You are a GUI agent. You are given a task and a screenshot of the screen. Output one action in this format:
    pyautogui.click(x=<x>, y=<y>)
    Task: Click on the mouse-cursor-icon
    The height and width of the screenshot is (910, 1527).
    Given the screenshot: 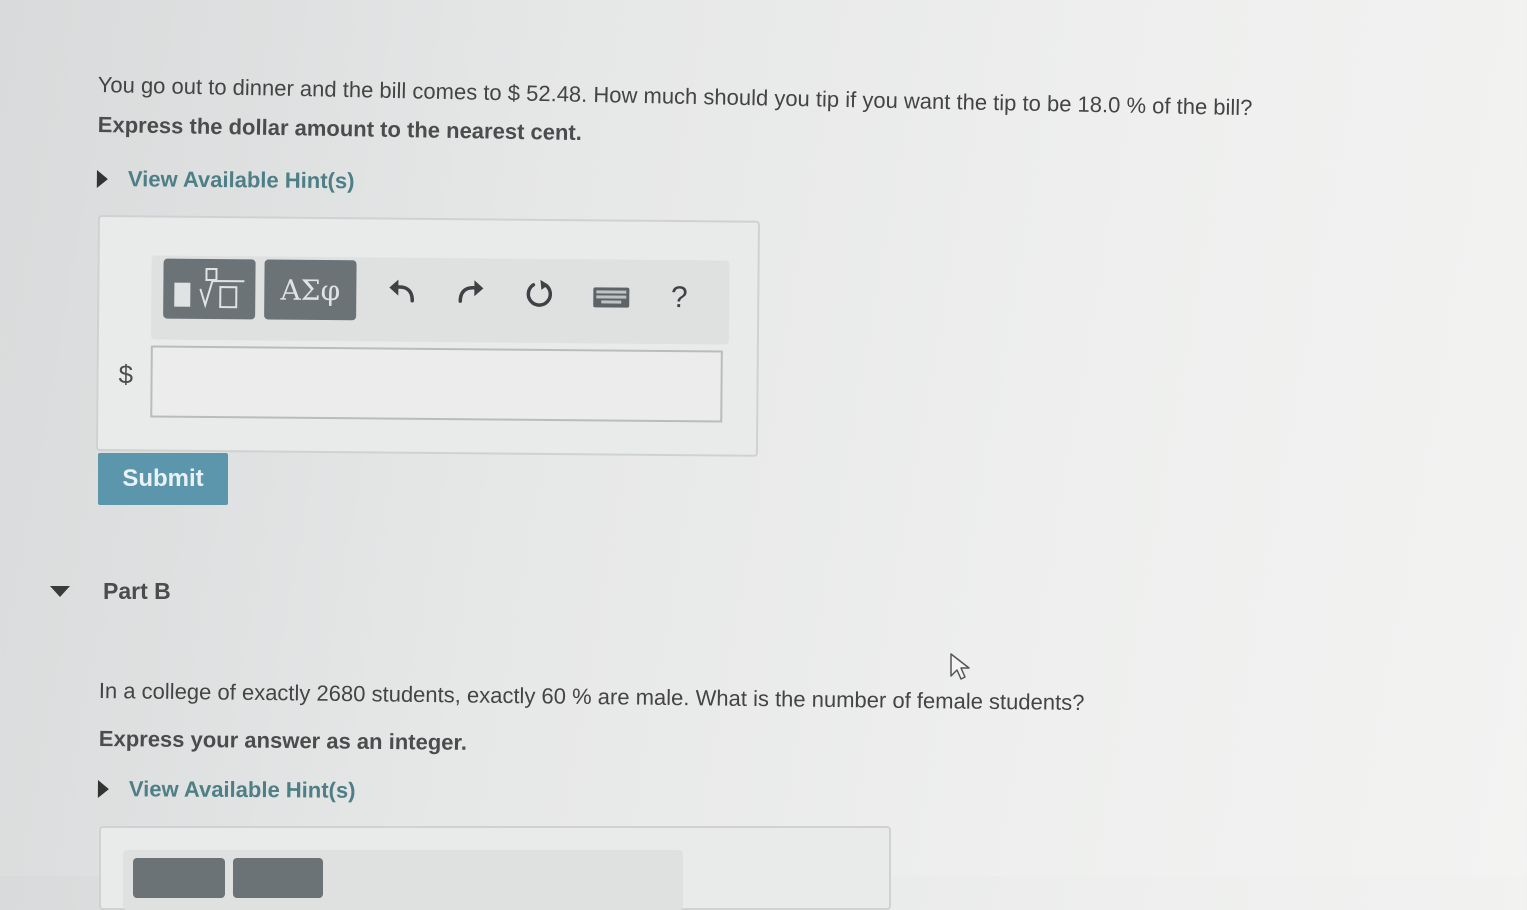 What is the action you would take?
    pyautogui.click(x=960, y=666)
    